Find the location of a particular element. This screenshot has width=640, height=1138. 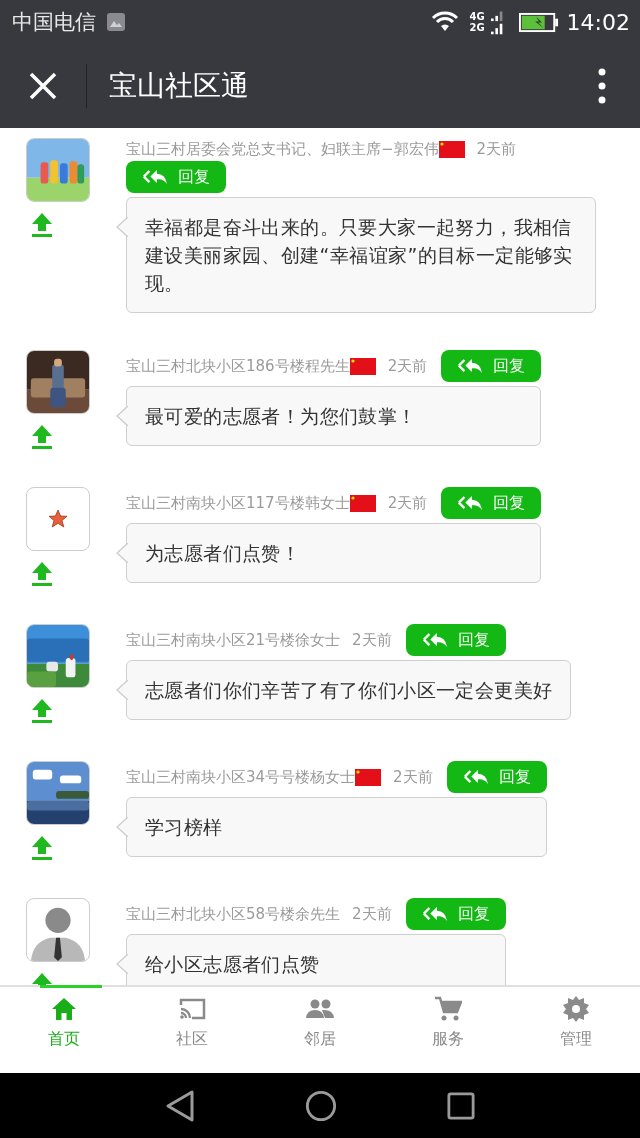

tab: 服务 is located at coordinates (448, 1030).